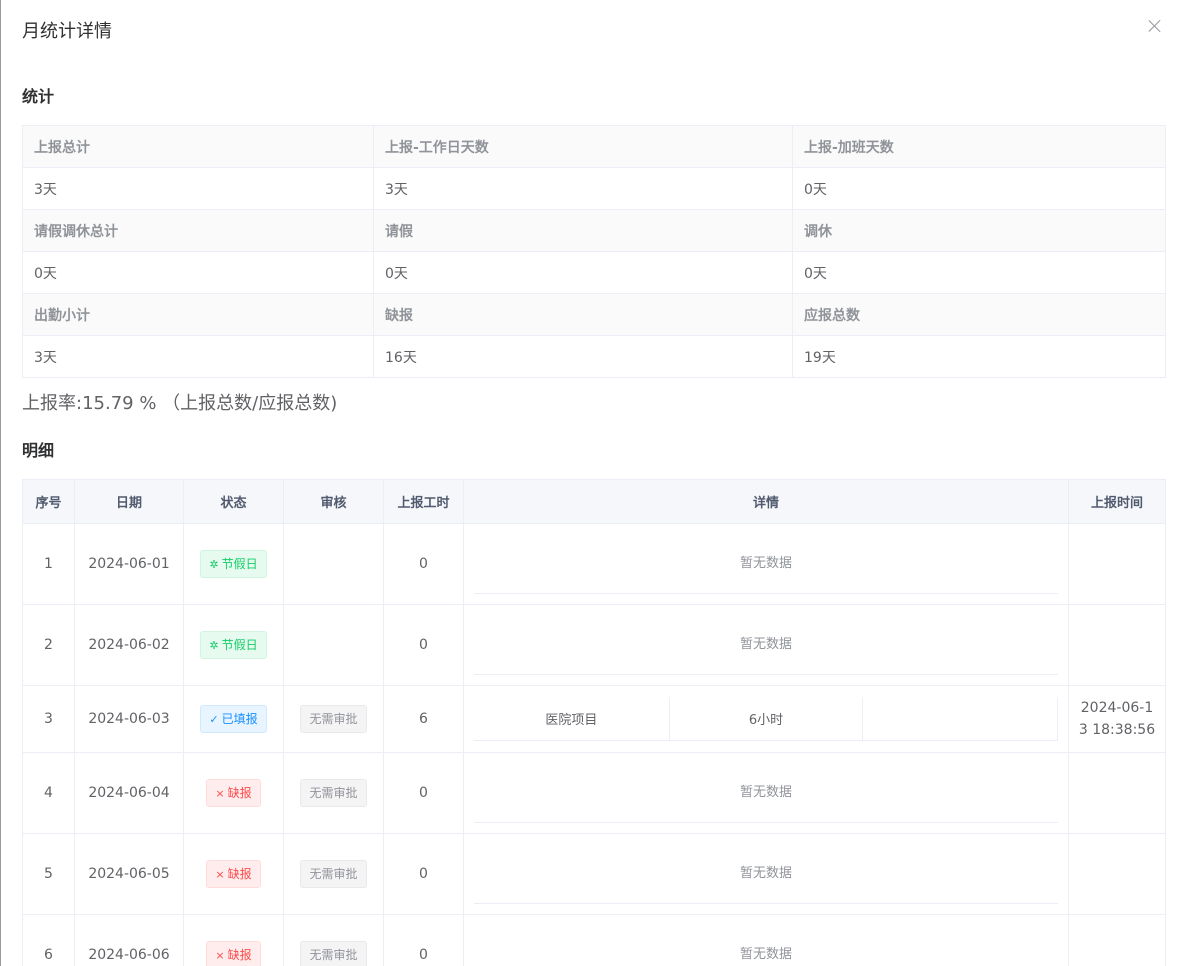 This screenshot has width=1177, height=966. I want to click on detail-note, so click(961, 718).